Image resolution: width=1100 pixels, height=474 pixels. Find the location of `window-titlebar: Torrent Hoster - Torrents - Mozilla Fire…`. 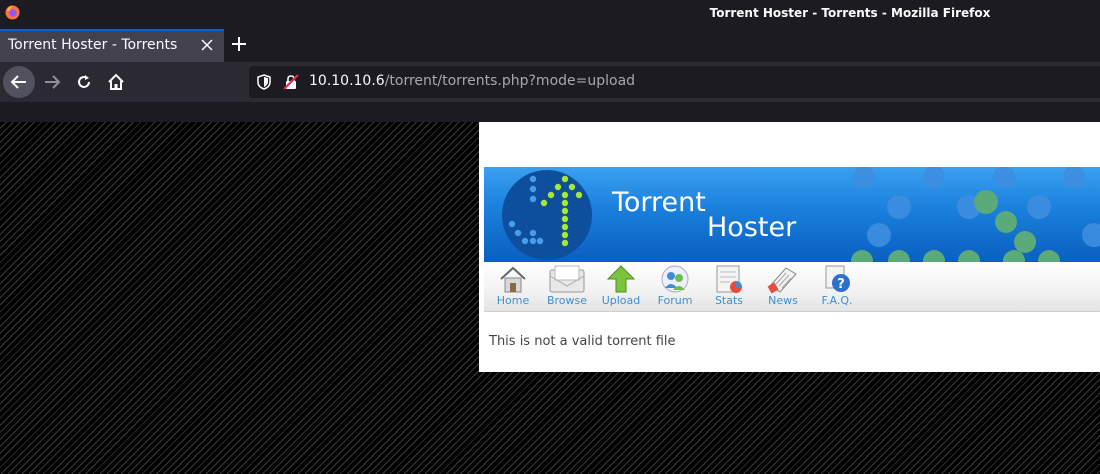

window-titlebar: Torrent Hoster - Torrents - Mozilla Fire… is located at coordinates (550, 14).